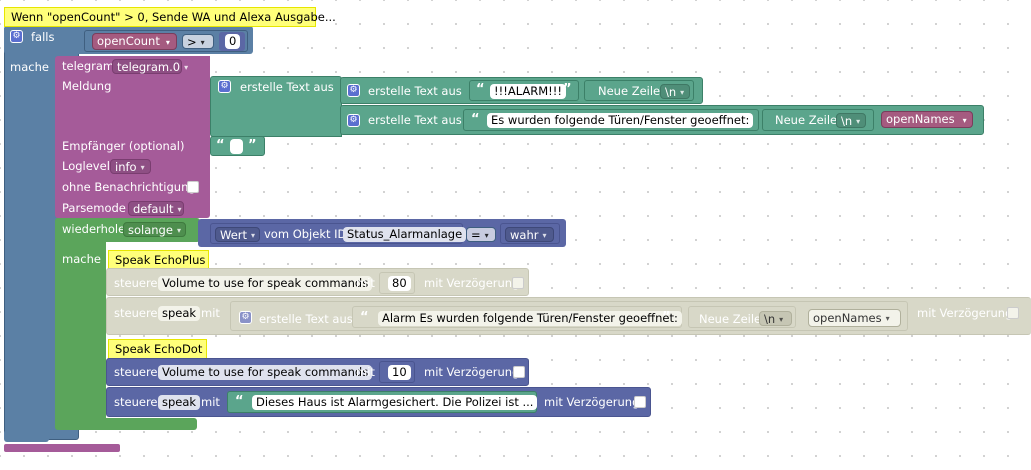 The image size is (1031, 470). Describe the element at coordinates (198, 41) in the screenshot. I see `compare-operator-dropdown: > ▾` at that location.